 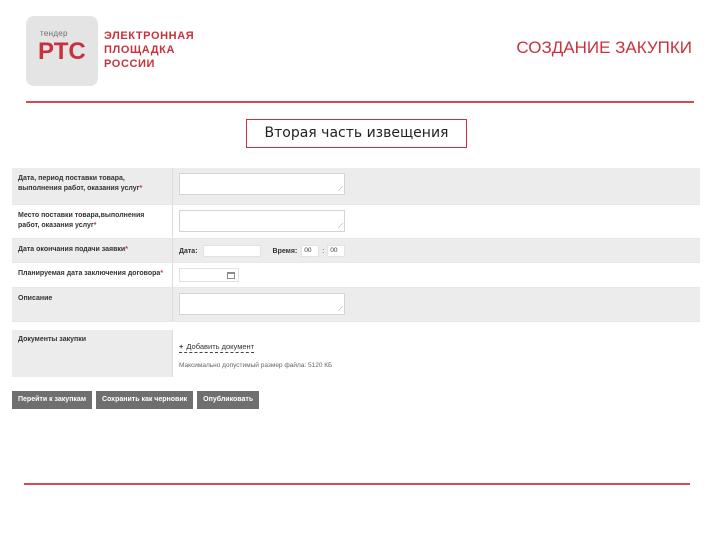 I want to click on calendar-icon, so click(x=231, y=275).